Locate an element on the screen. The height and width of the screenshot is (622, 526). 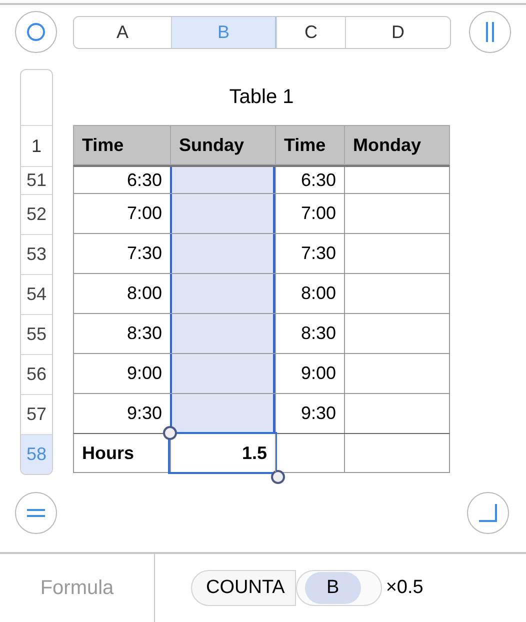
row-number: 54 is located at coordinates (36, 294).